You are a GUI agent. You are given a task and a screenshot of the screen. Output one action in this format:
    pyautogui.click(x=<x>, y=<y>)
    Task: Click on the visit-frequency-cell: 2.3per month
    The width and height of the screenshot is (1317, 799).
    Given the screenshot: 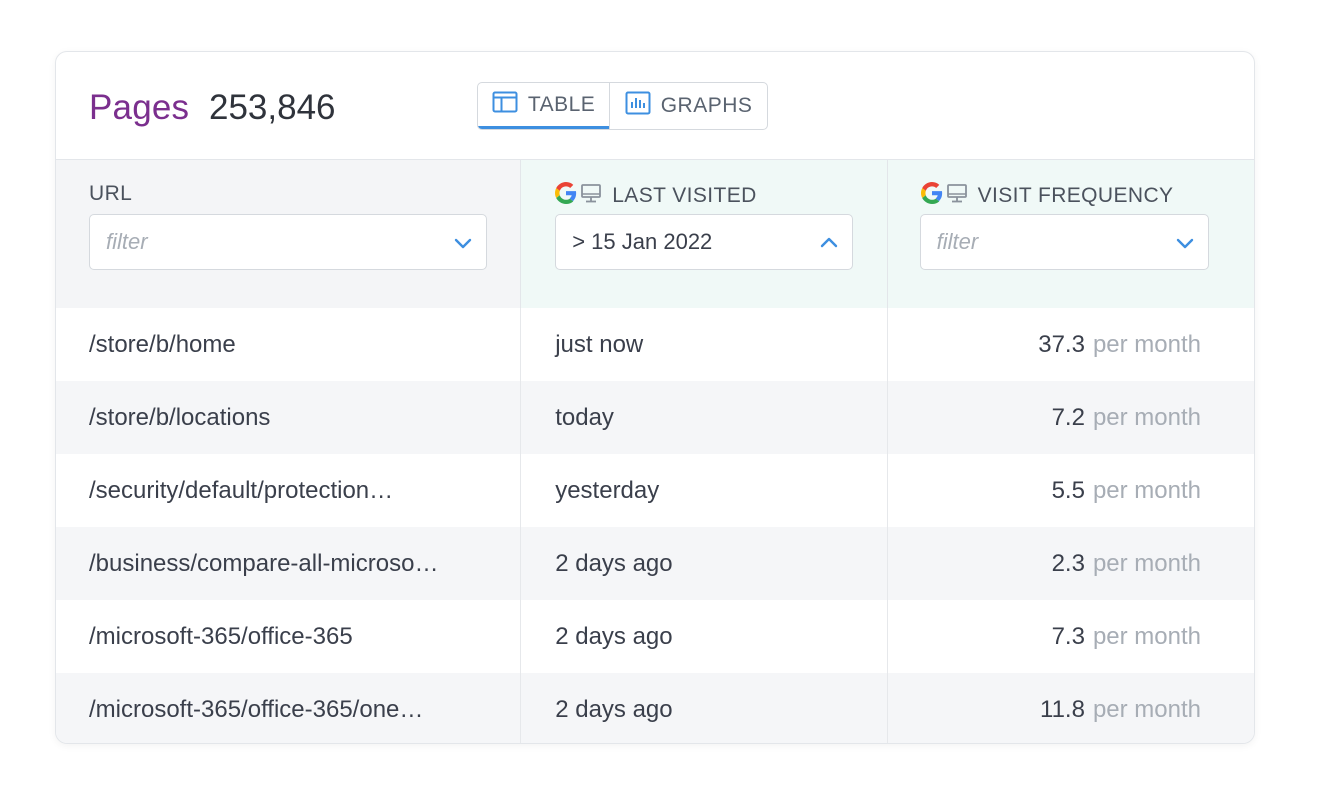 What is the action you would take?
    pyautogui.click(x=1070, y=563)
    